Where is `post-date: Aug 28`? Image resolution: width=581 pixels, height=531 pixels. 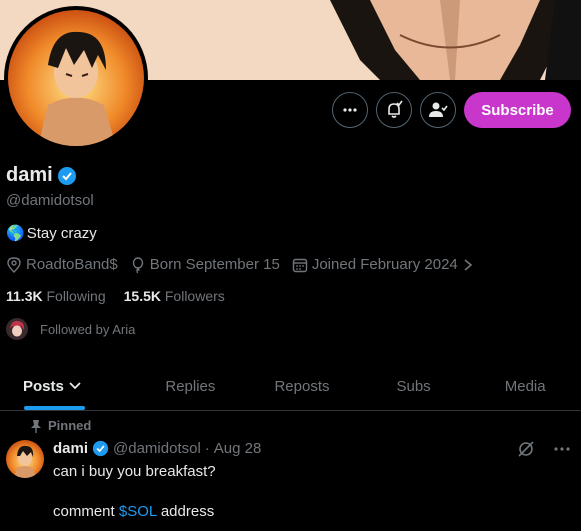 post-date: Aug 28 is located at coordinates (238, 448).